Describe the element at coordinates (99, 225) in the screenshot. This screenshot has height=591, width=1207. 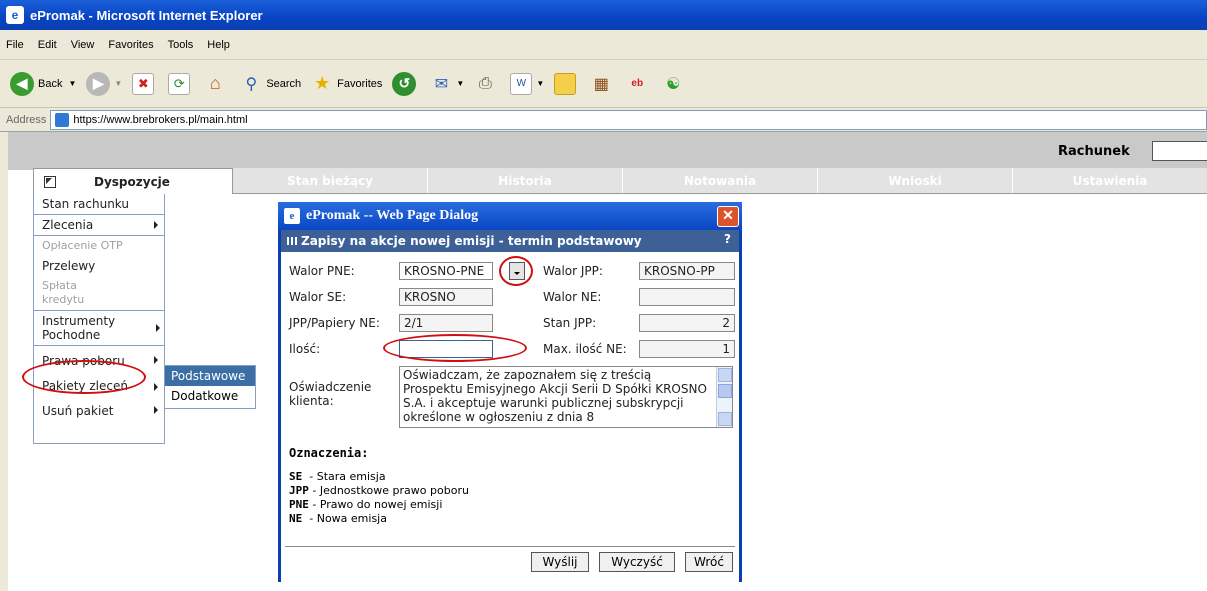
I see `sidebar-item-zlecenia: Zlecenia` at that location.